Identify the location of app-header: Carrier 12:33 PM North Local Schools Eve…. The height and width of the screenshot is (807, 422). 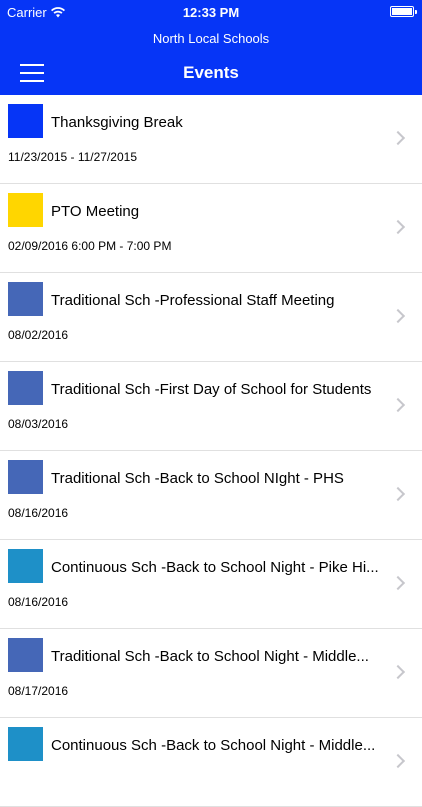
(211, 47).